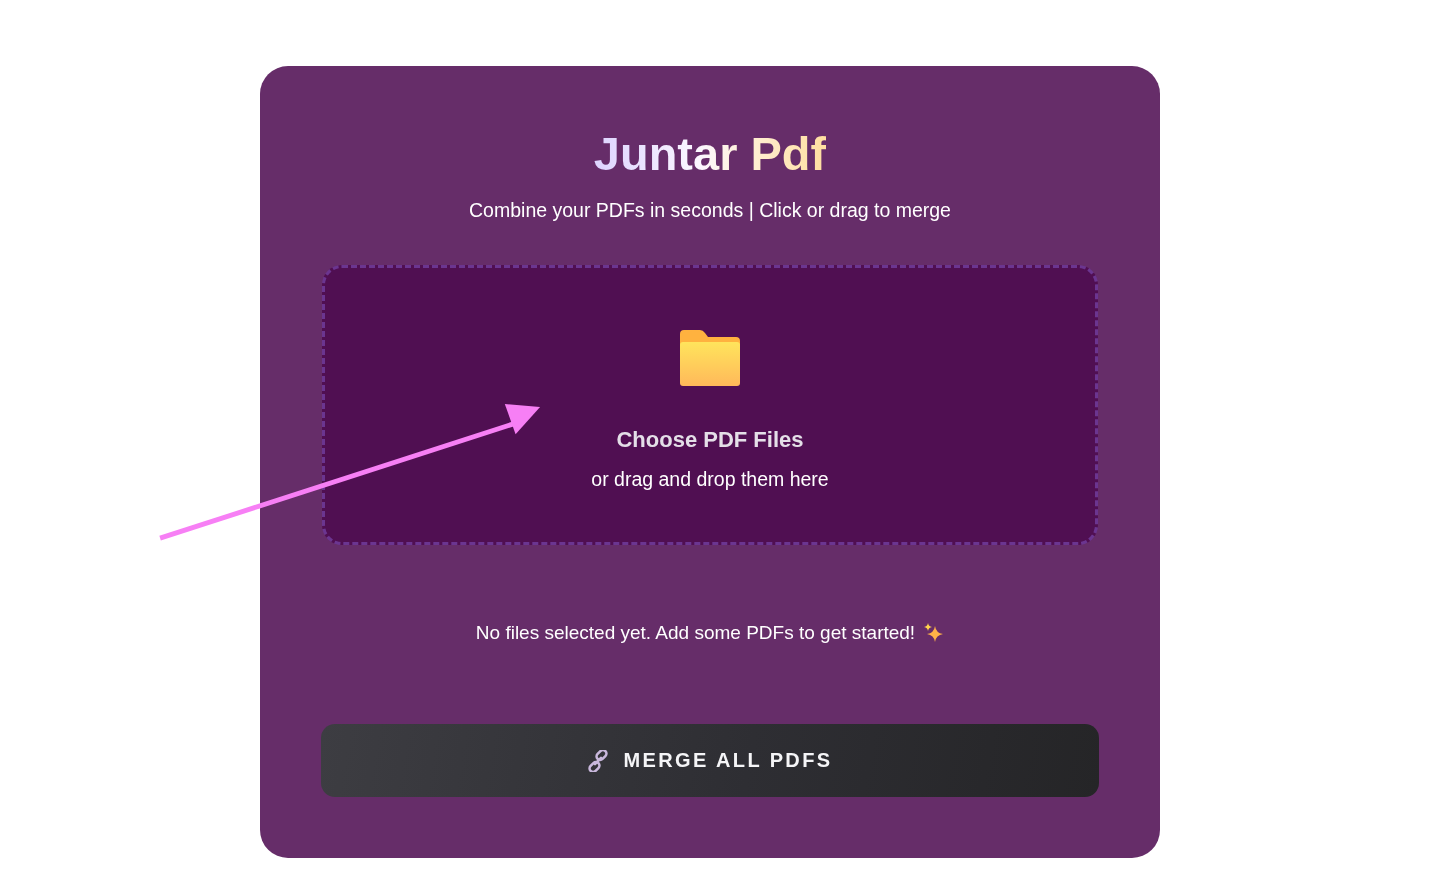  I want to click on drag-drop-hint: or drag and drop them here, so click(710, 479).